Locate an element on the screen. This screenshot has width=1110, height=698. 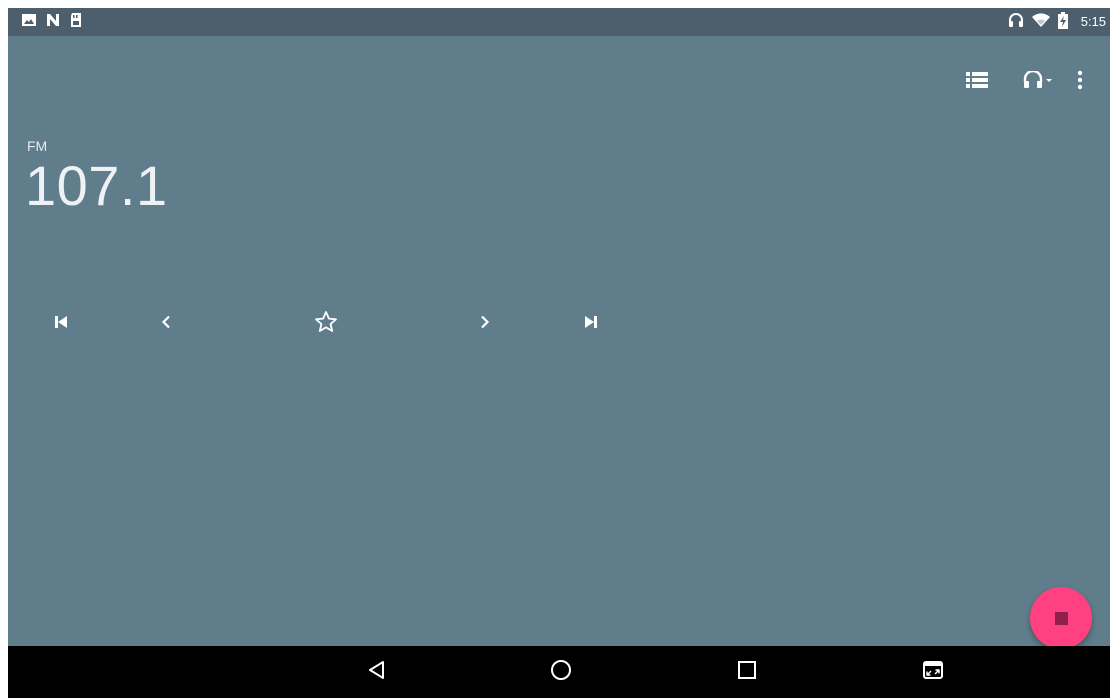
band-label: FM is located at coordinates (37, 146).